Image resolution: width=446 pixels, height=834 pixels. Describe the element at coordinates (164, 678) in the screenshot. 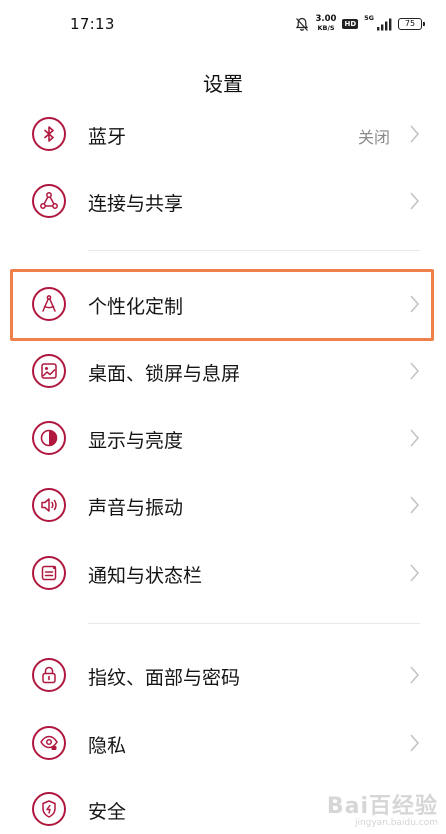

I see `settings-item-label: 指纹、面部与密码` at that location.